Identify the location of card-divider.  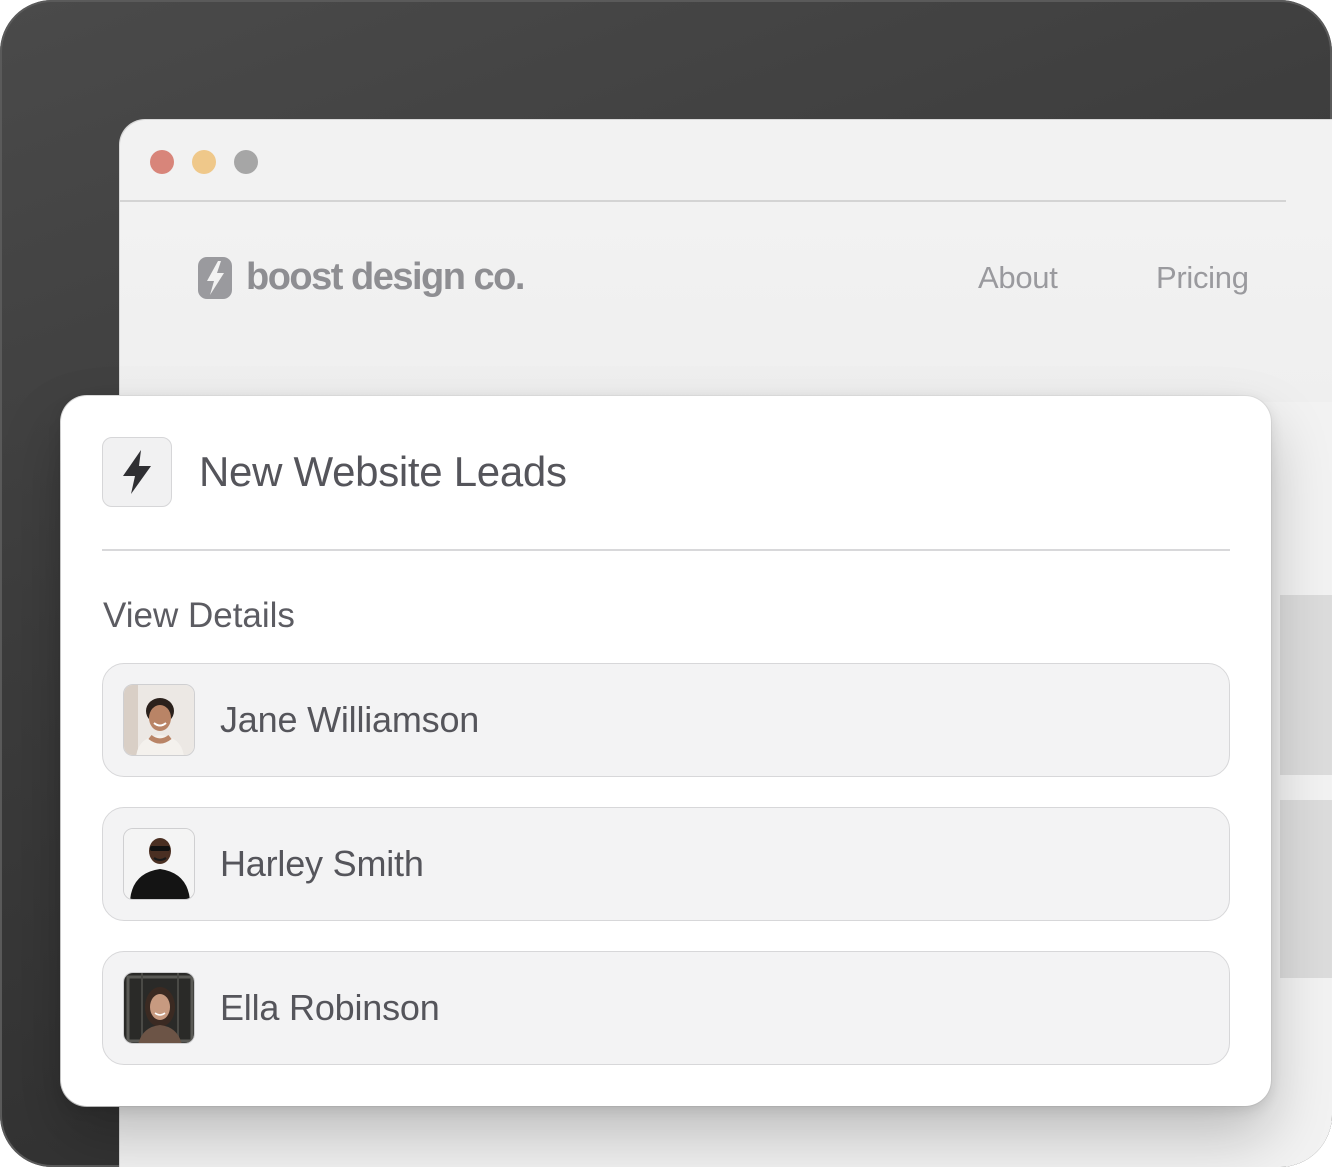
(666, 550).